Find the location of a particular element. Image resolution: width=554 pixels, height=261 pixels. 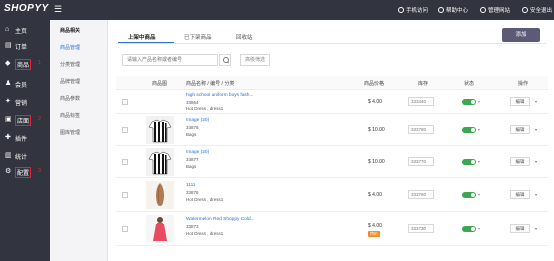

sidebar-item-products: ◆ 商品 1 is located at coordinates (25, 64).